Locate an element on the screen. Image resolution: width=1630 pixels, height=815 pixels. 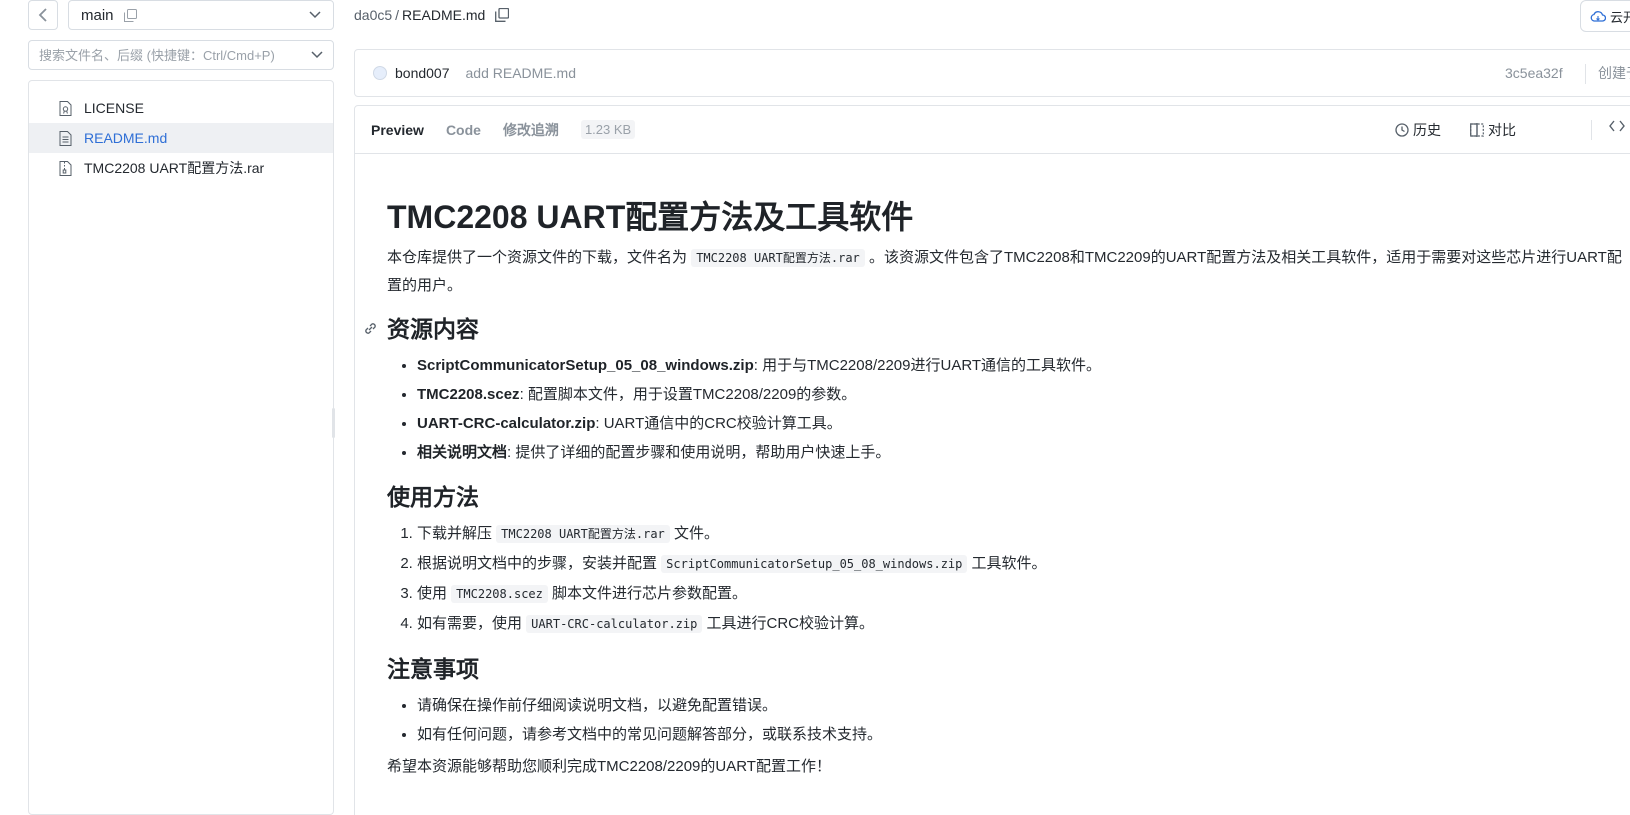
breadcrumb: da0c5 / README.md is located at coordinates (432, 15).